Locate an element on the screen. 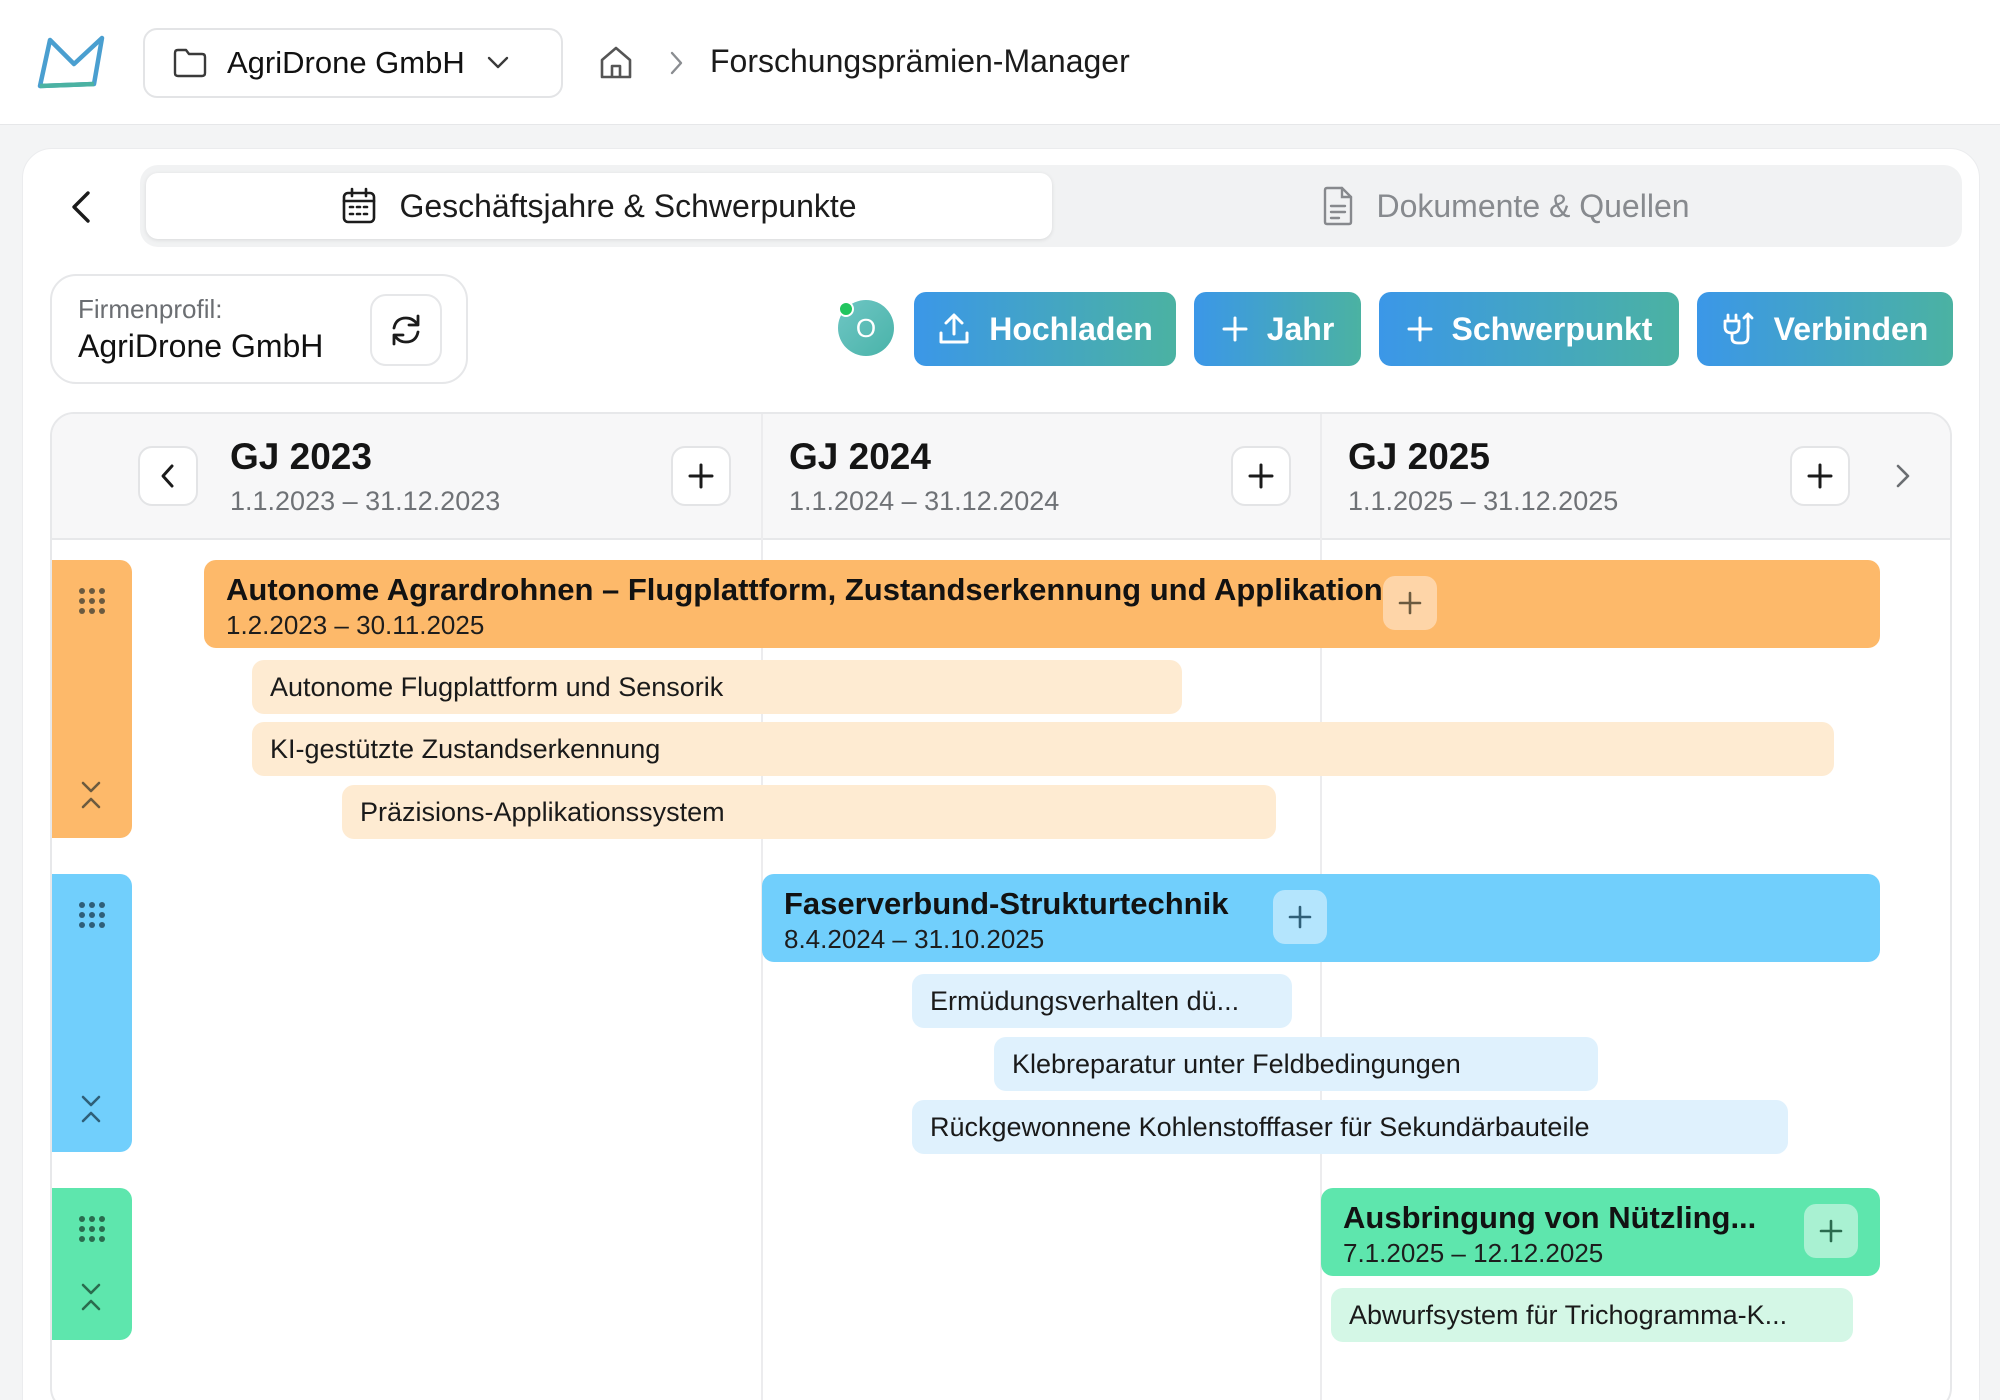 This screenshot has height=1400, width=2000. add-focus-button-label: Schwerpunkt is located at coordinates (1552, 328).